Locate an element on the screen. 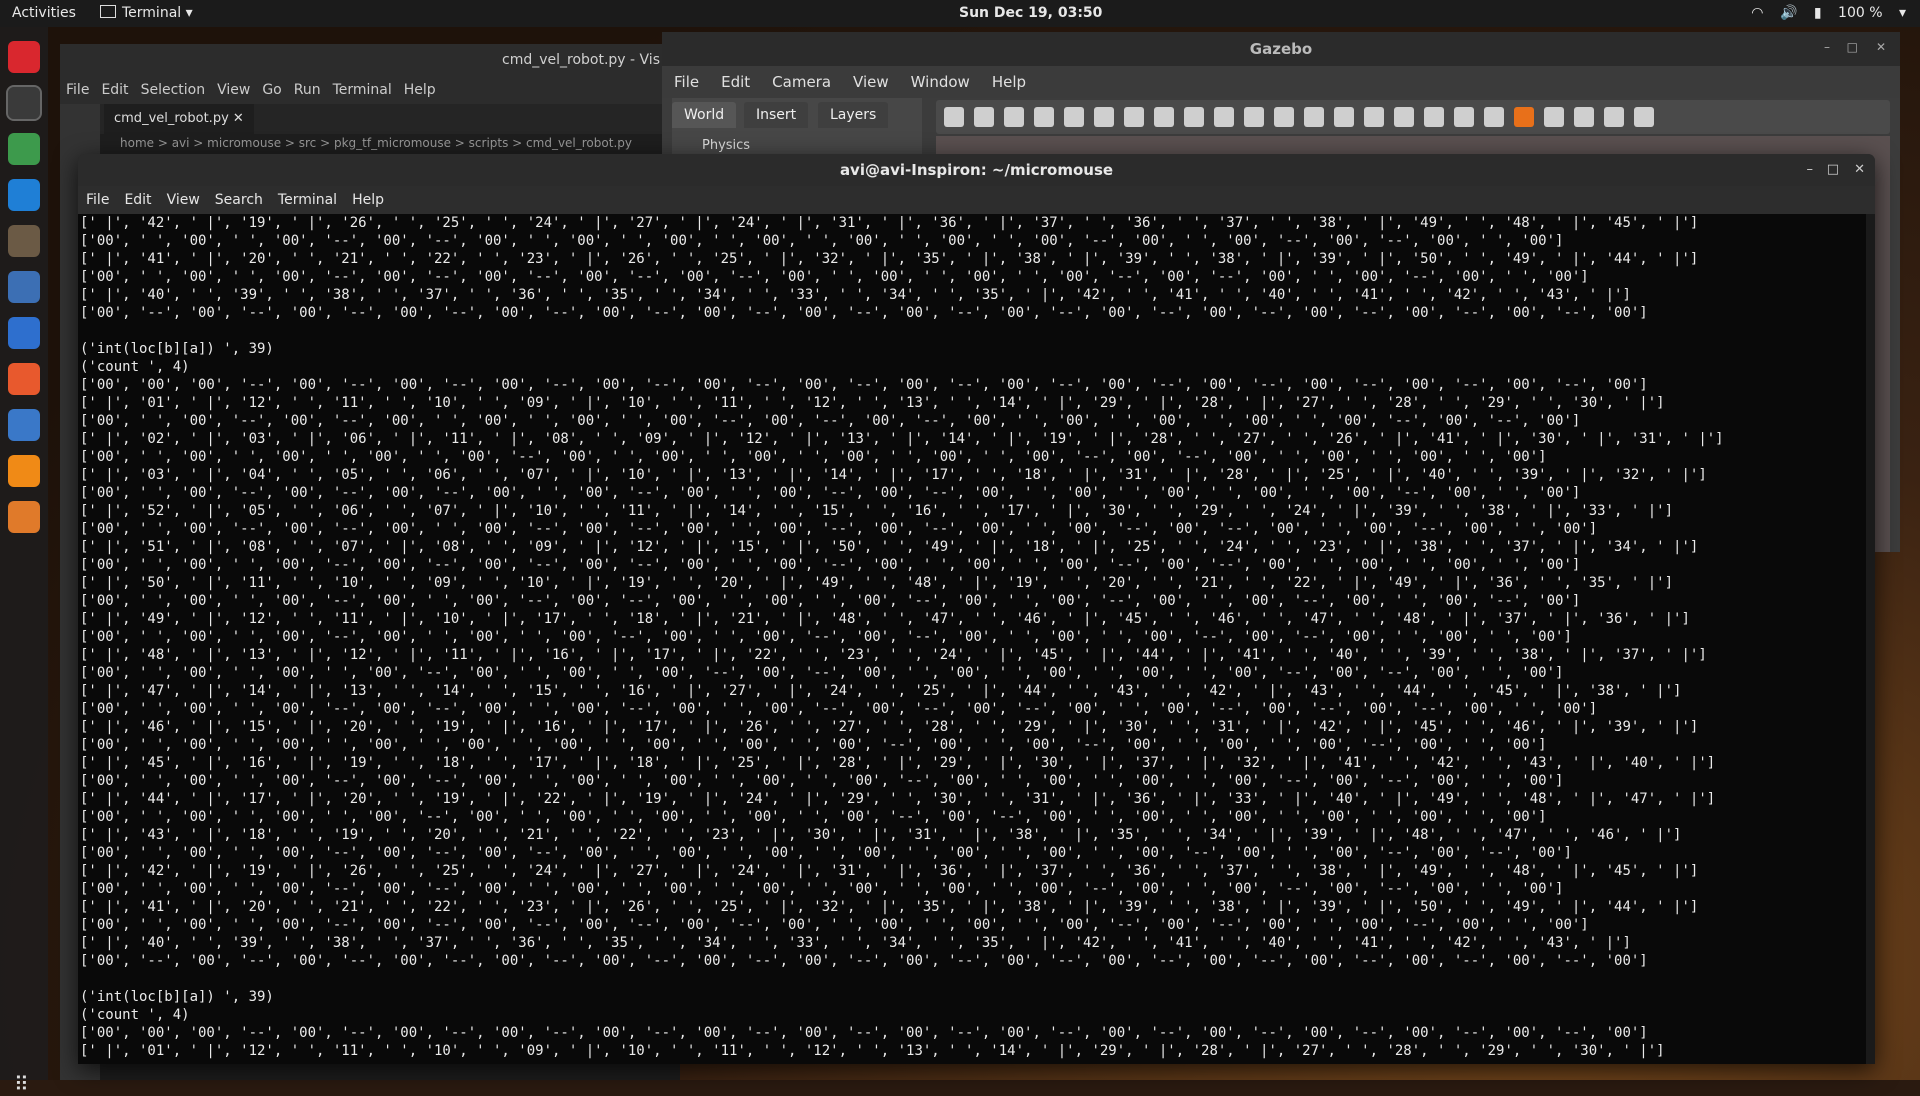 The width and height of the screenshot is (1920, 1096). gazebo-menu-window: Window is located at coordinates (940, 82).